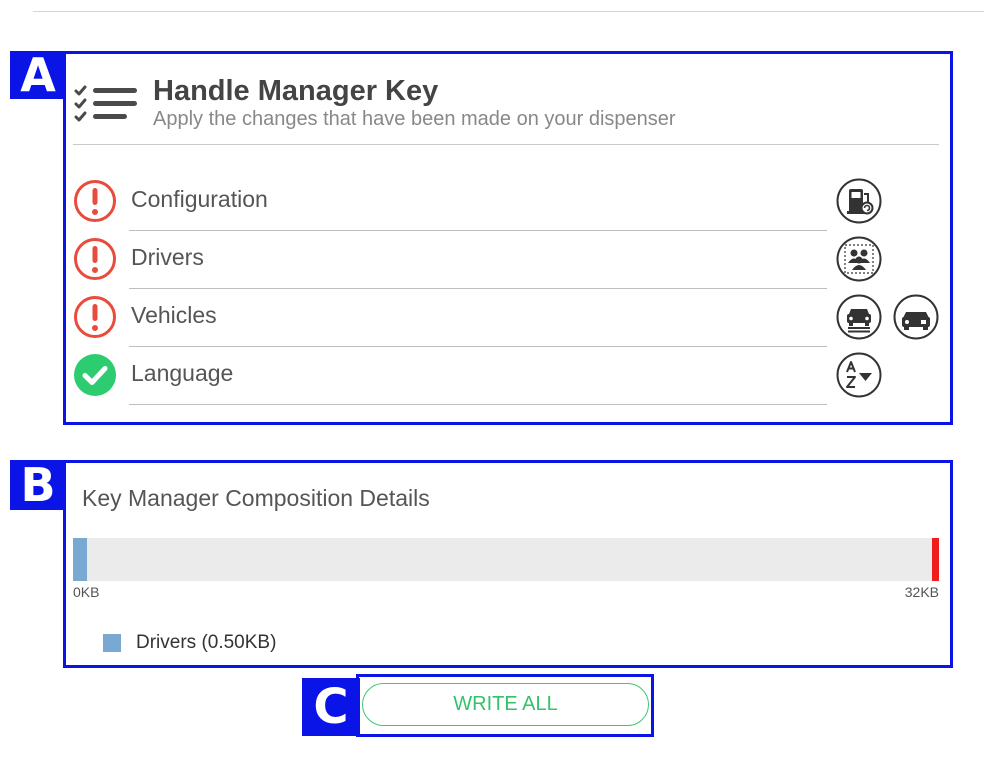  Describe the element at coordinates (38, 485) in the screenshot. I see `callout-b: B` at that location.